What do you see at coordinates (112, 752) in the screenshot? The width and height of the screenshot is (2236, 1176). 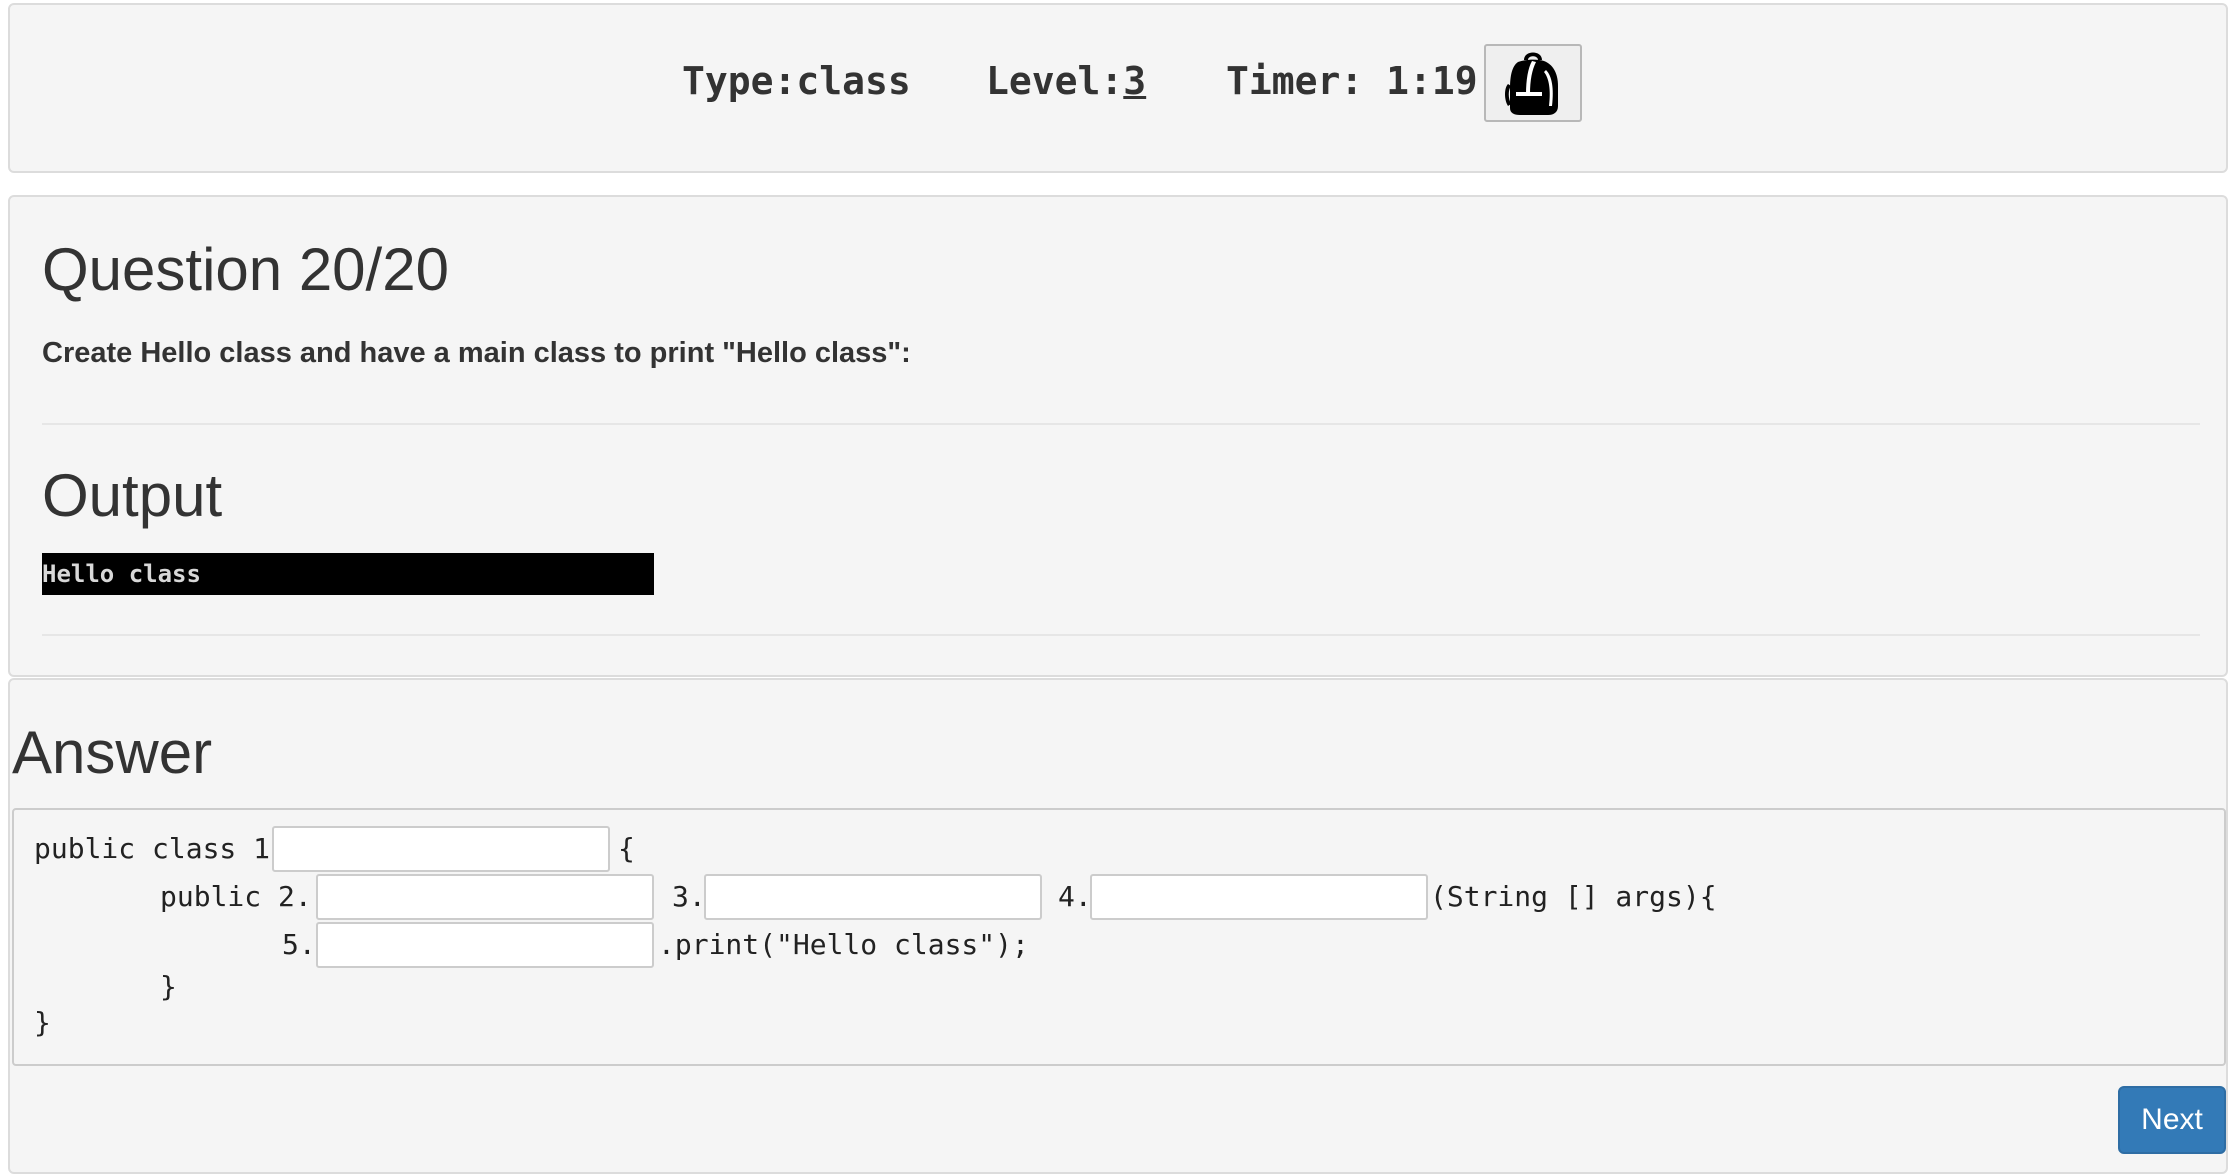 I see `answer-title: Answer` at bounding box center [112, 752].